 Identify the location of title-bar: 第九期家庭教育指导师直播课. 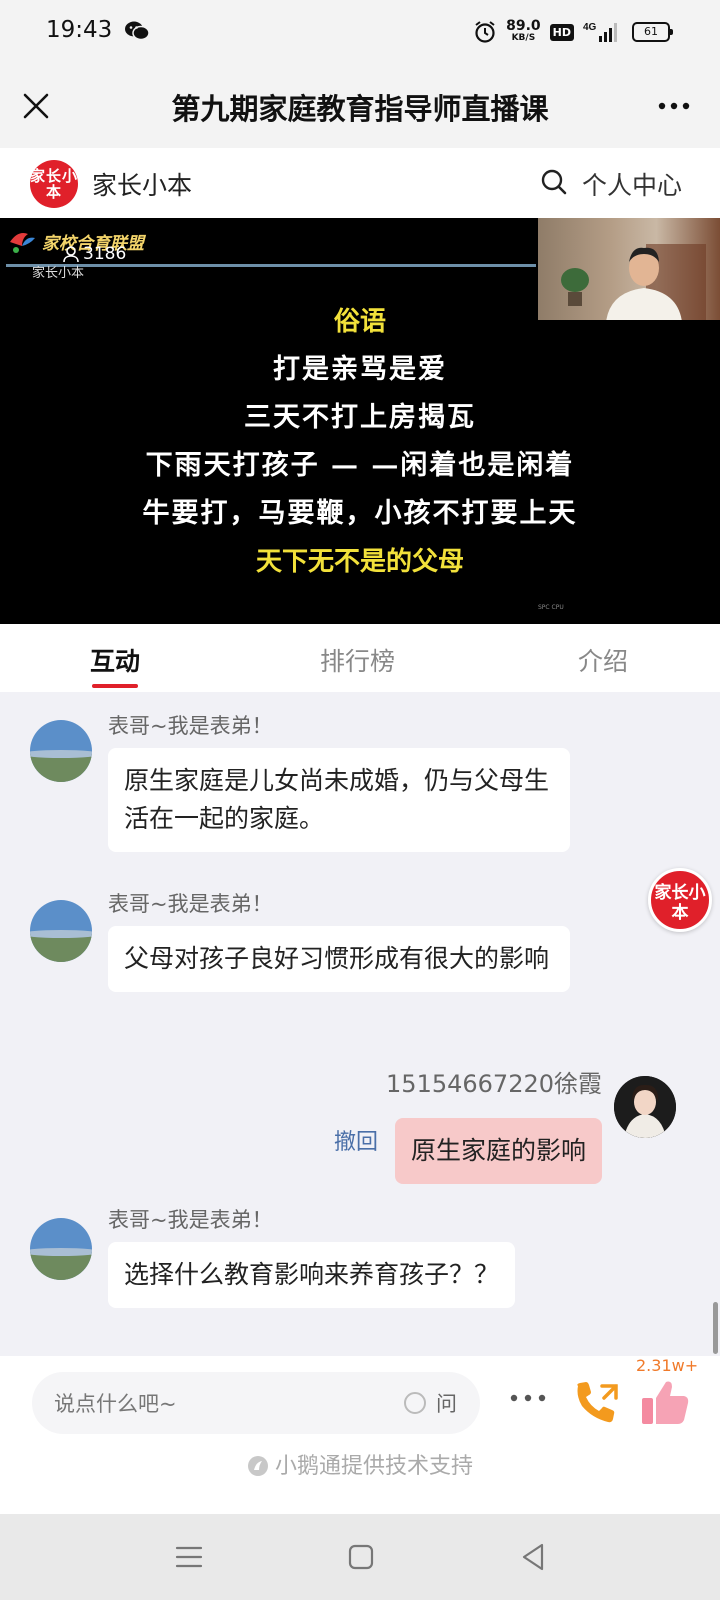
(360, 106).